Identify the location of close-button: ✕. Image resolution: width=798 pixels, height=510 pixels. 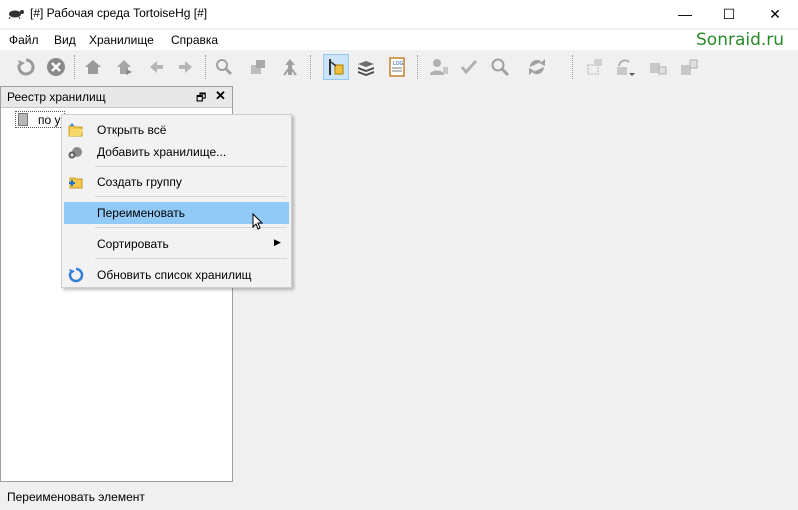
(775, 14).